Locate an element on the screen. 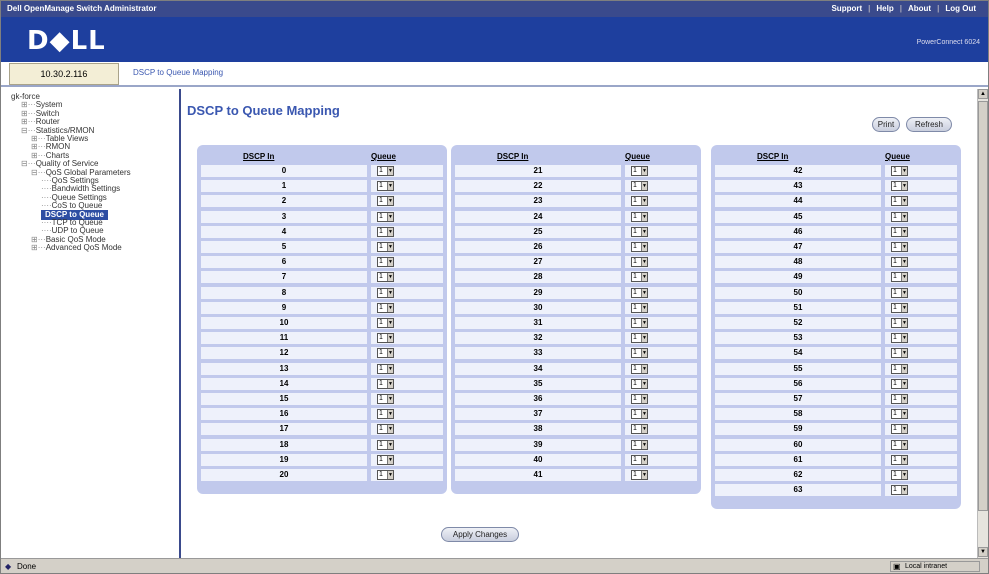  sidebar-item: ⊞···Advanced QoS Mode is located at coordinates (76, 248).